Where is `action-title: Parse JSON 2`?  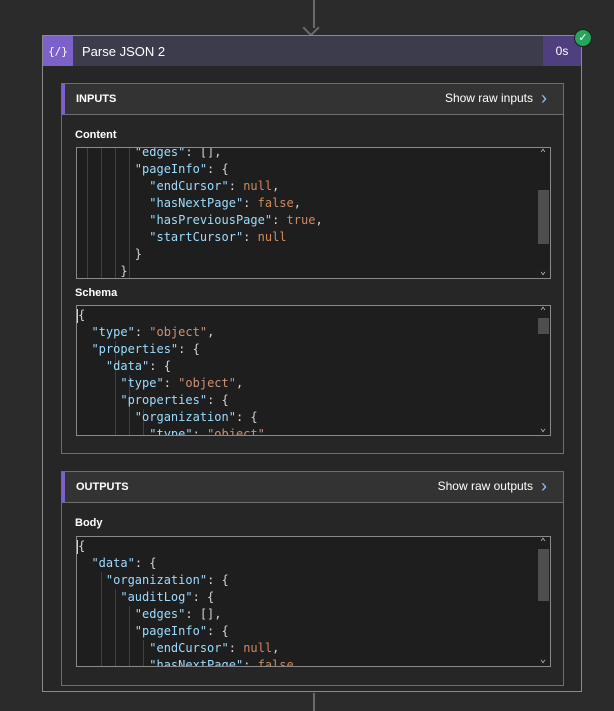 action-title: Parse JSON 2 is located at coordinates (124, 51).